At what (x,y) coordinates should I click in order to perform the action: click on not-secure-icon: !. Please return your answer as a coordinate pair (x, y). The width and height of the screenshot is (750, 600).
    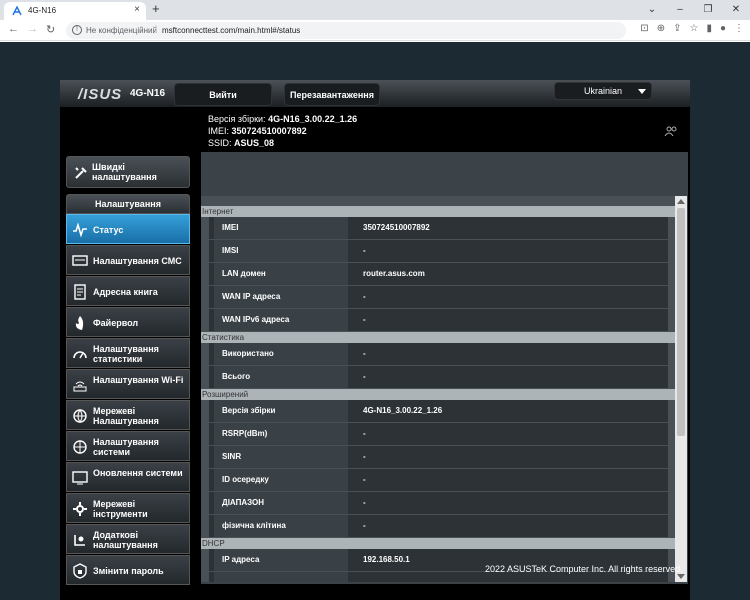
    Looking at the image, I should click on (77, 30).